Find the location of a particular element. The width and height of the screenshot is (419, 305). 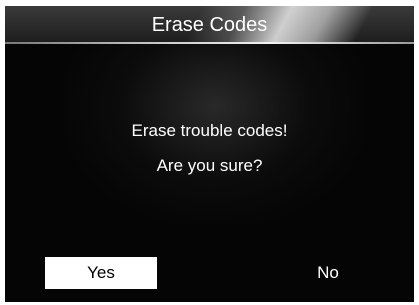

title-bar: Erase Codes is located at coordinates (209, 25).